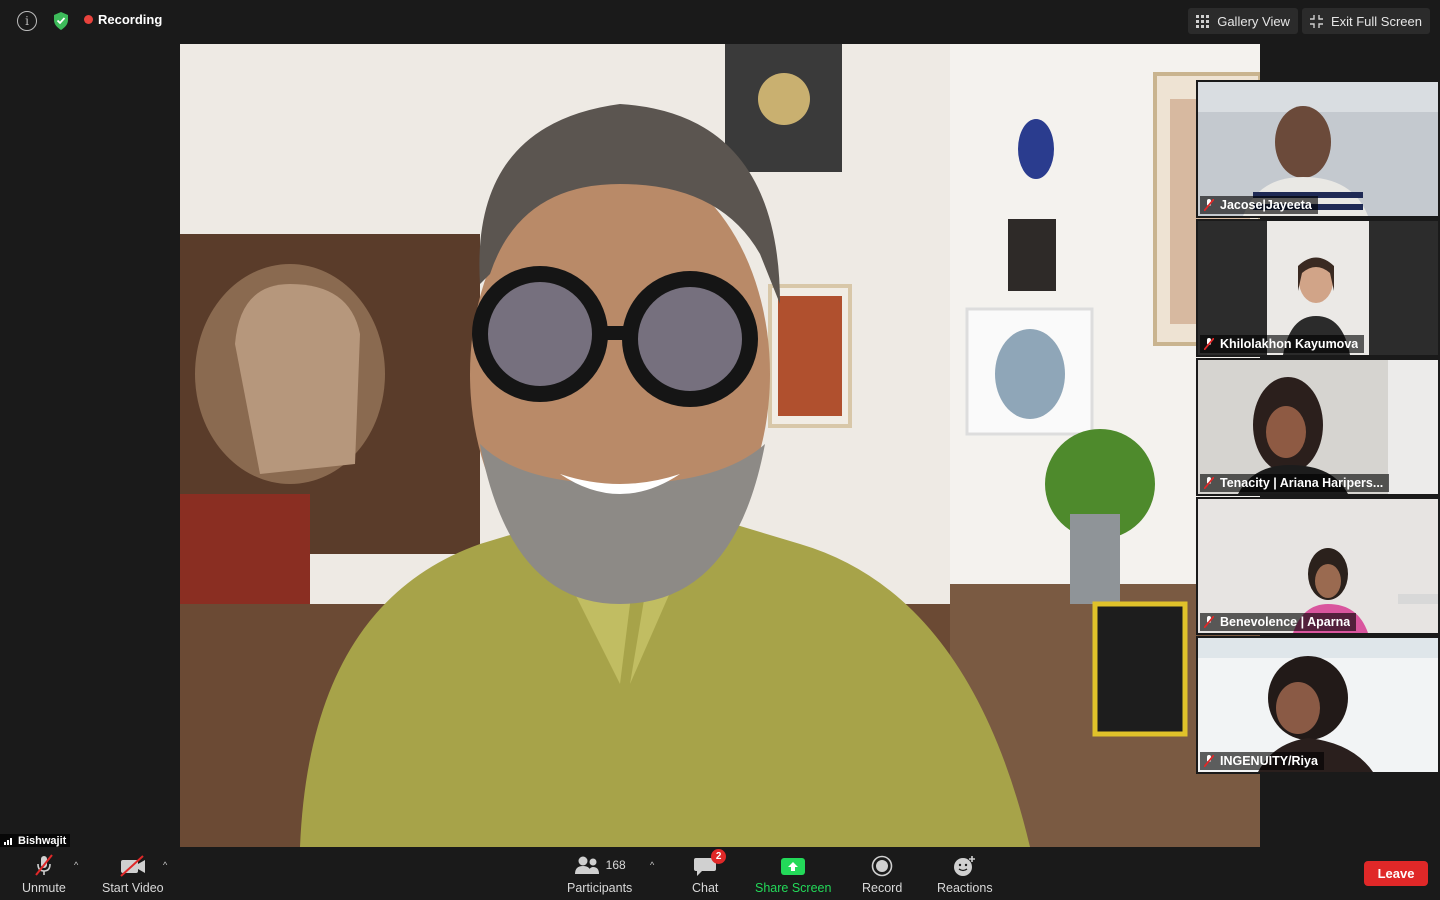  I want to click on gallery-view-label: Gallery View, so click(1253, 21).